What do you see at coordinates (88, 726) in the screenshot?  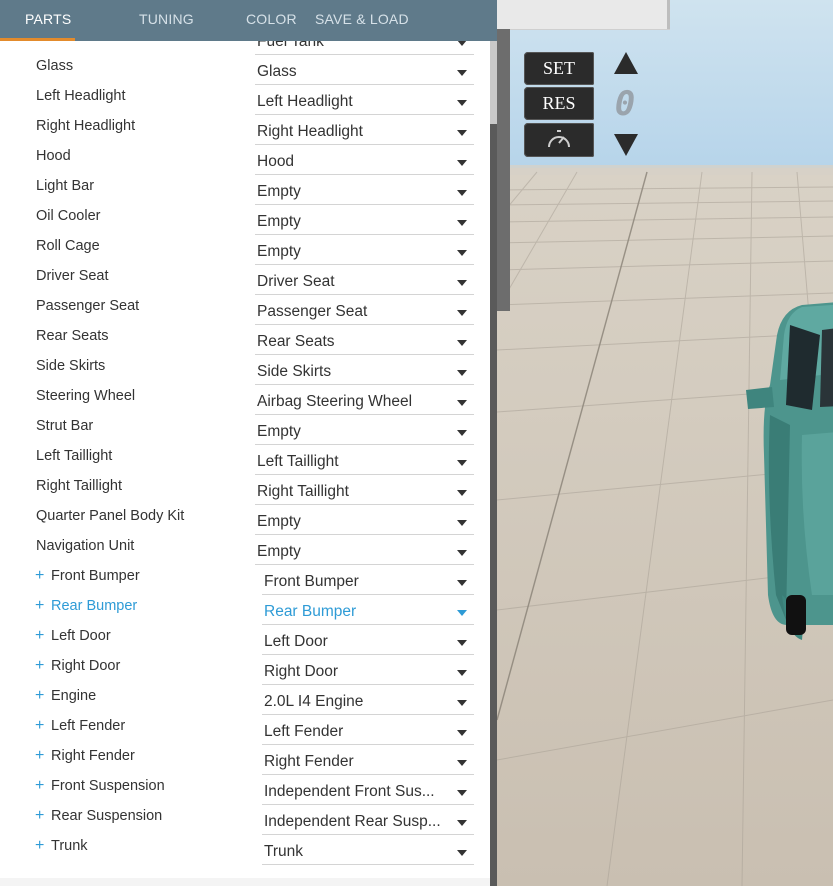 I see `part-label: Left Fender` at bounding box center [88, 726].